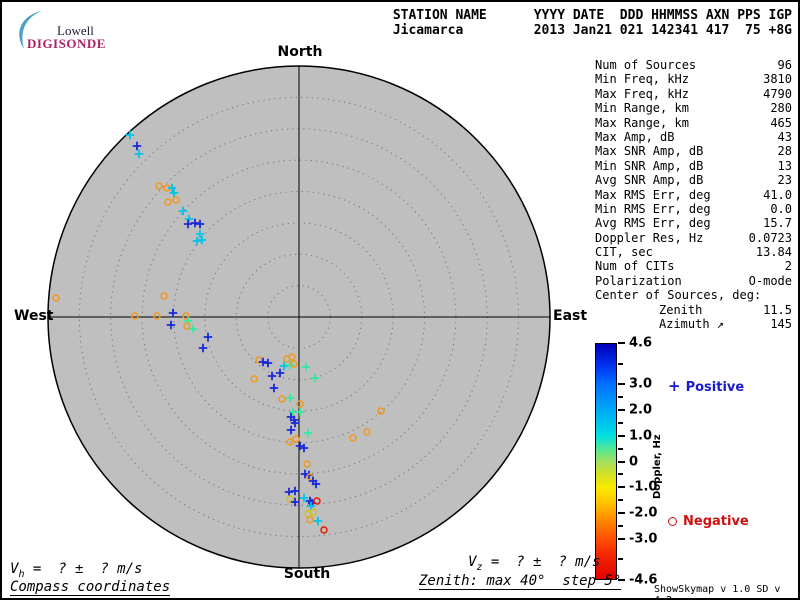 This screenshot has width=800, height=600. What do you see at coordinates (777, 194) in the screenshot?
I see `stat-value: 41.0` at bounding box center [777, 194].